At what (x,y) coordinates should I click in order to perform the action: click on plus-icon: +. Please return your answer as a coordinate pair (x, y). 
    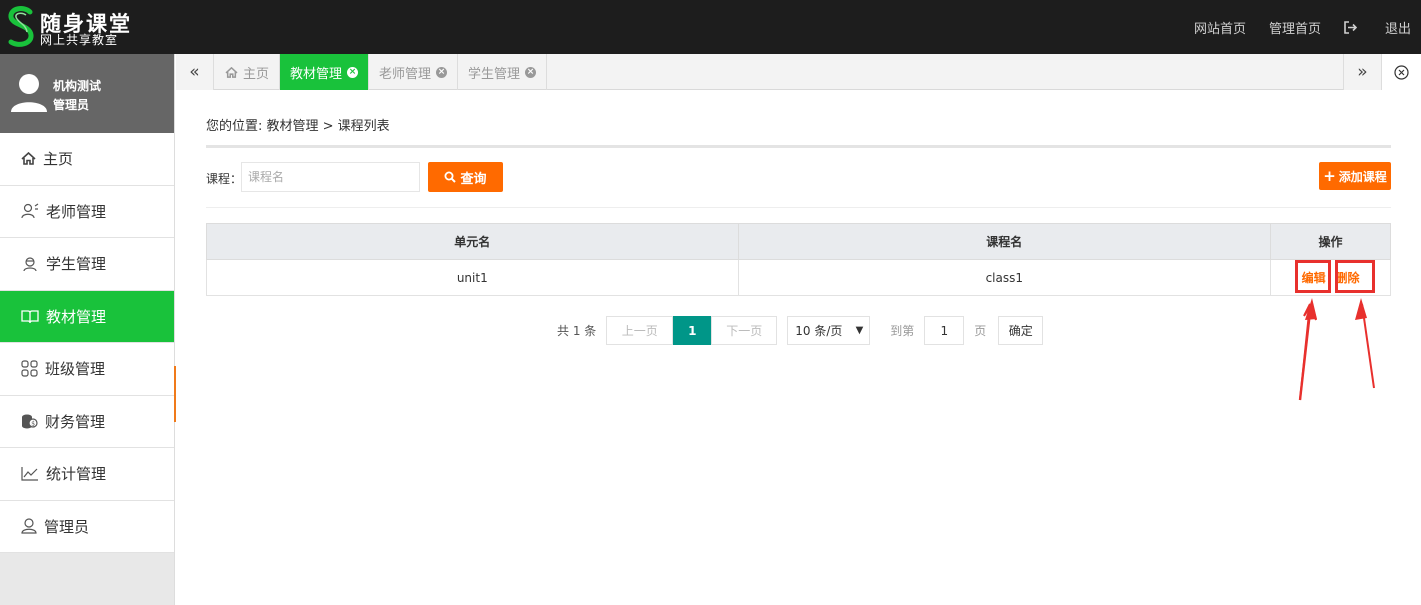
    Looking at the image, I should click on (1329, 176).